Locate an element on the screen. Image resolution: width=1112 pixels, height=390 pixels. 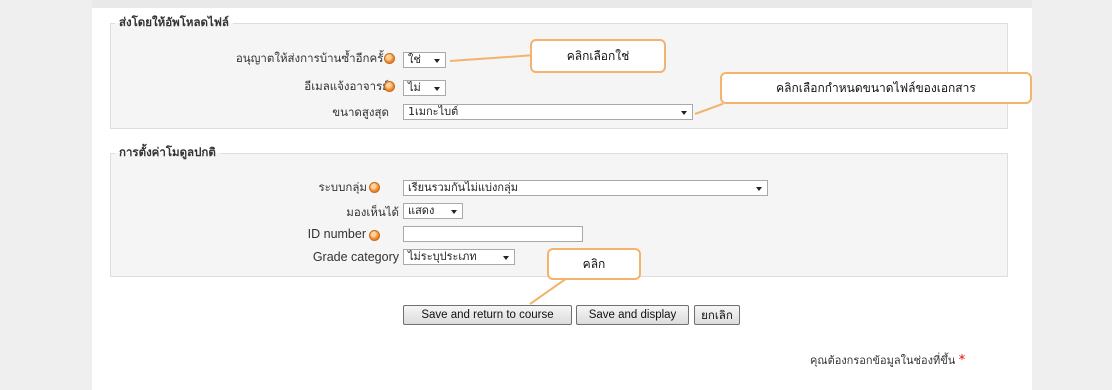
grade-category-select: ไม่ระบุประเภท is located at coordinates (459, 257).